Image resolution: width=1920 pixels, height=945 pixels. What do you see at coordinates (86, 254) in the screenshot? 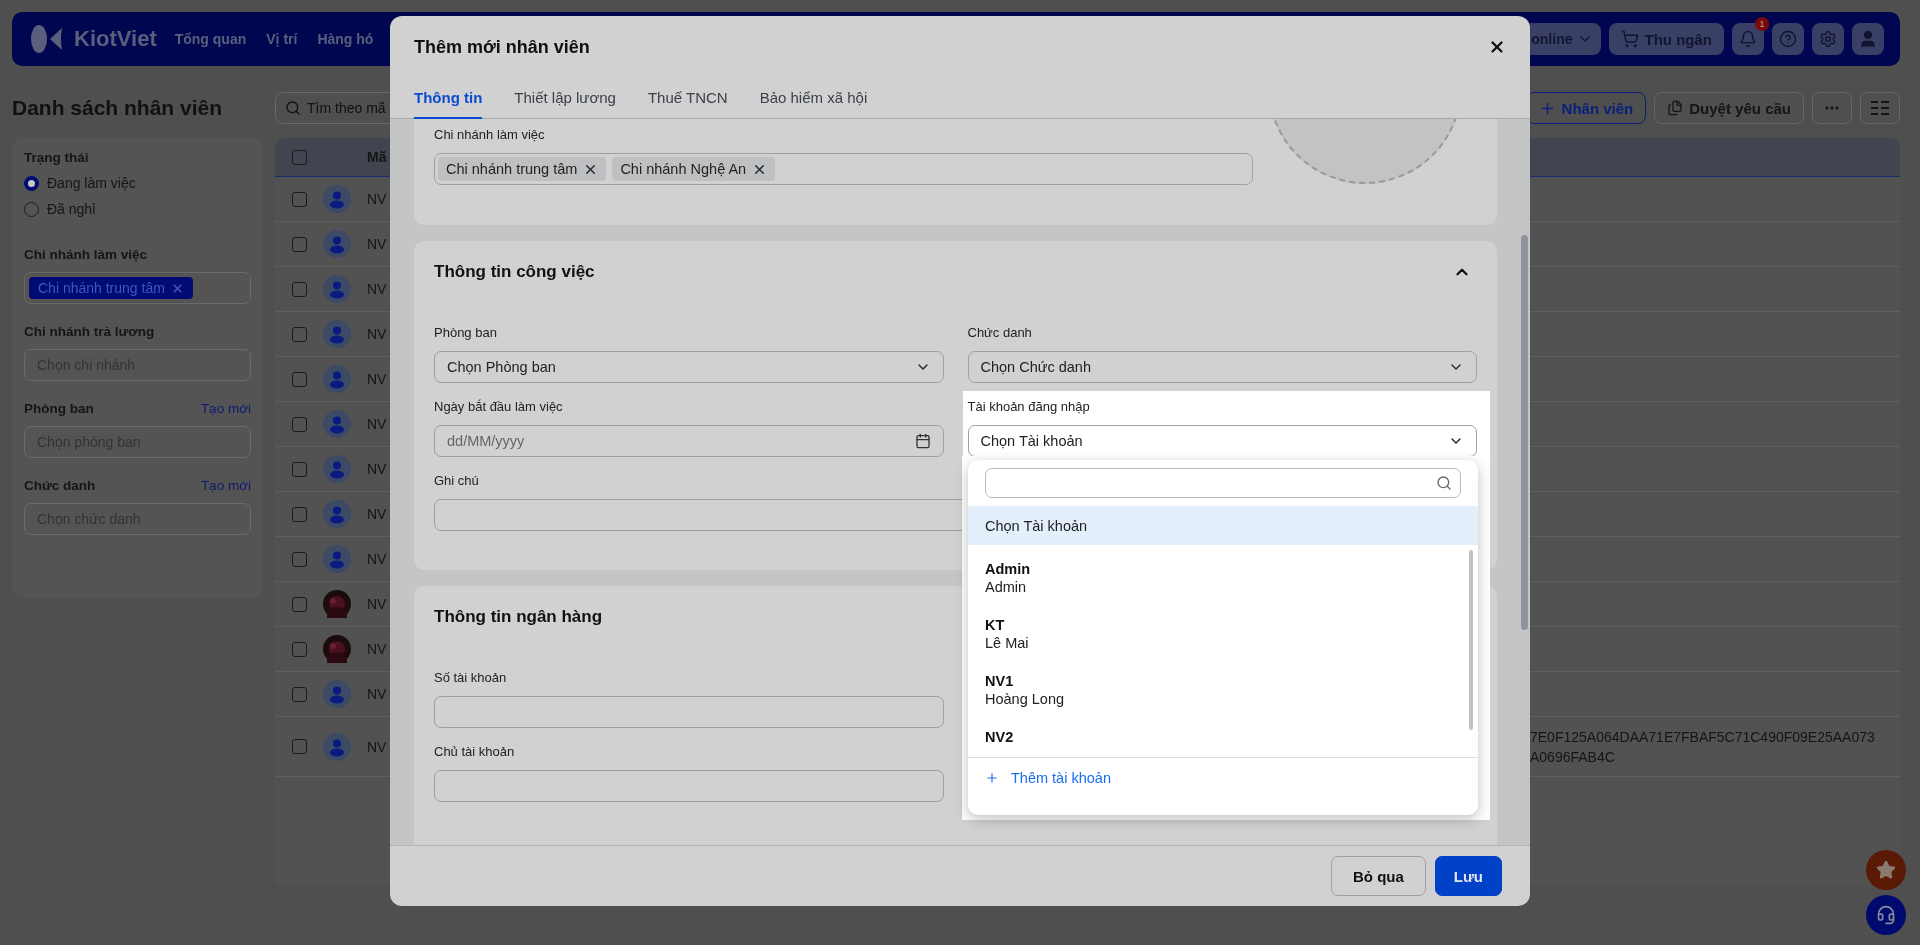
I see `filter-title: Chi nhánh làm việc` at bounding box center [86, 254].